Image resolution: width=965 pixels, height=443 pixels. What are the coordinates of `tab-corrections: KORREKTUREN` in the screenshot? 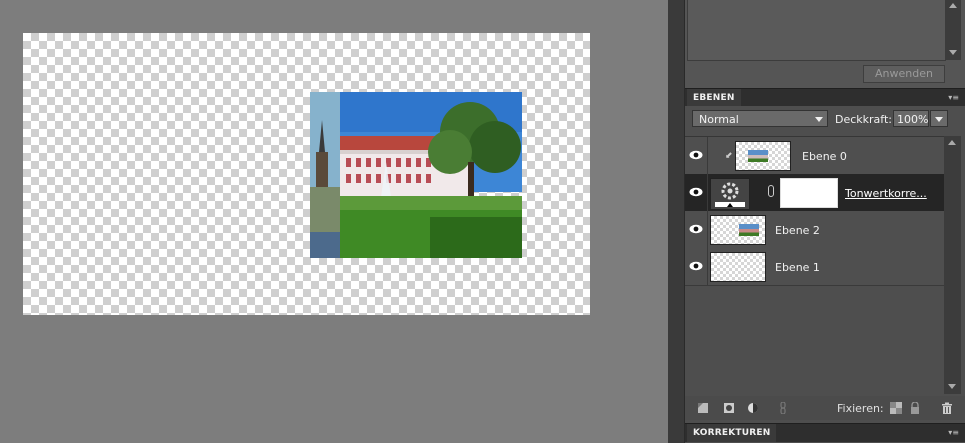 It's located at (732, 433).